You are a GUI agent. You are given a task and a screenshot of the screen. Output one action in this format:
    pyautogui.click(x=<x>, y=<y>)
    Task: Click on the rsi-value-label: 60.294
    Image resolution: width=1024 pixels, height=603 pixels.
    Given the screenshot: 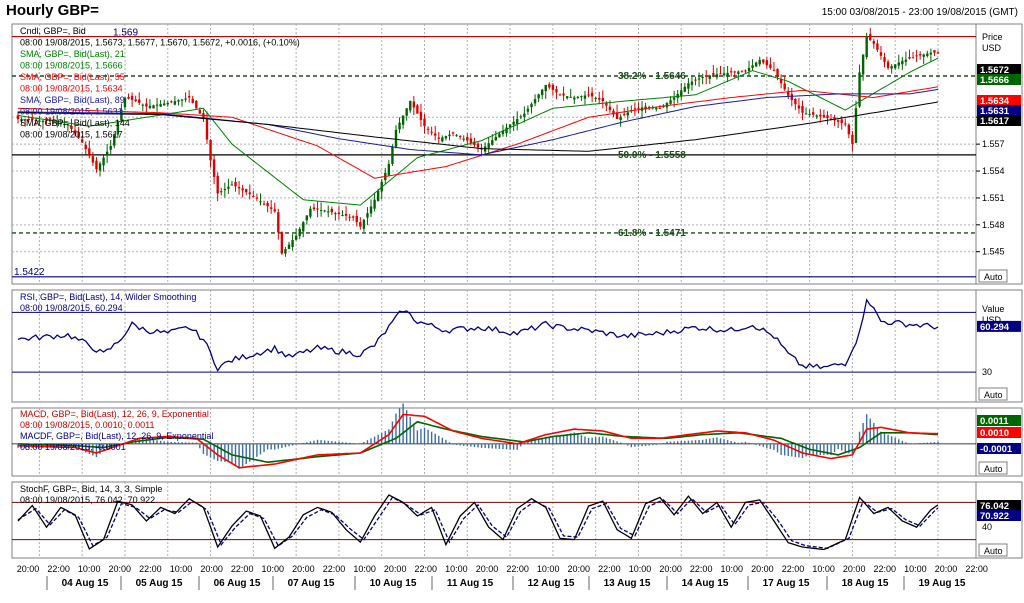 What is the action you would take?
    pyautogui.click(x=995, y=327)
    